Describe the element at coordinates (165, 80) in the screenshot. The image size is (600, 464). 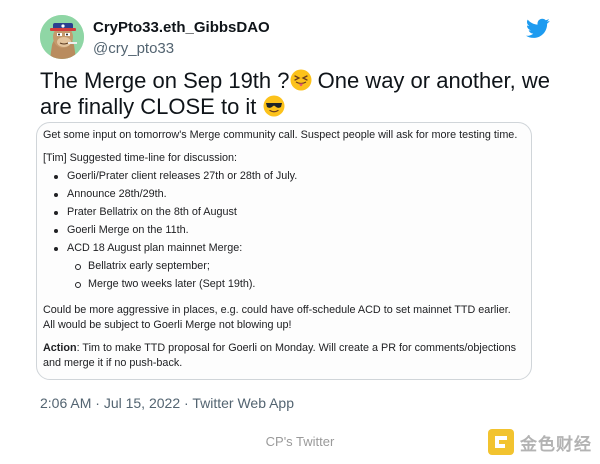
I see `tweet-text-part1: The Merge on Sep 19th ?` at that location.